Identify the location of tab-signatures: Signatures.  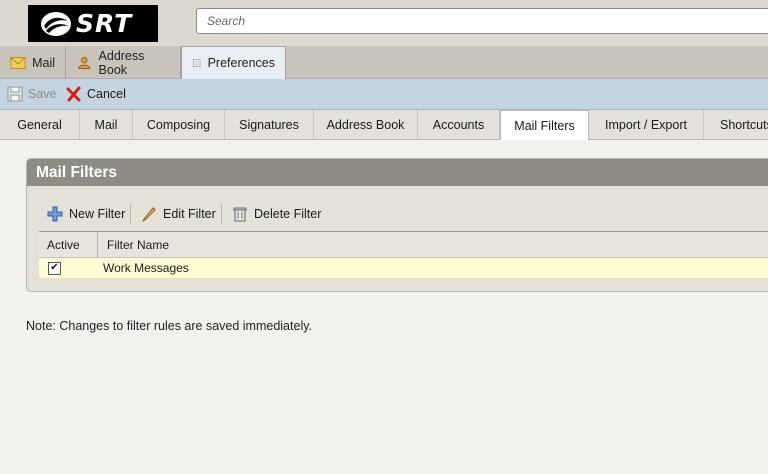
(269, 124).